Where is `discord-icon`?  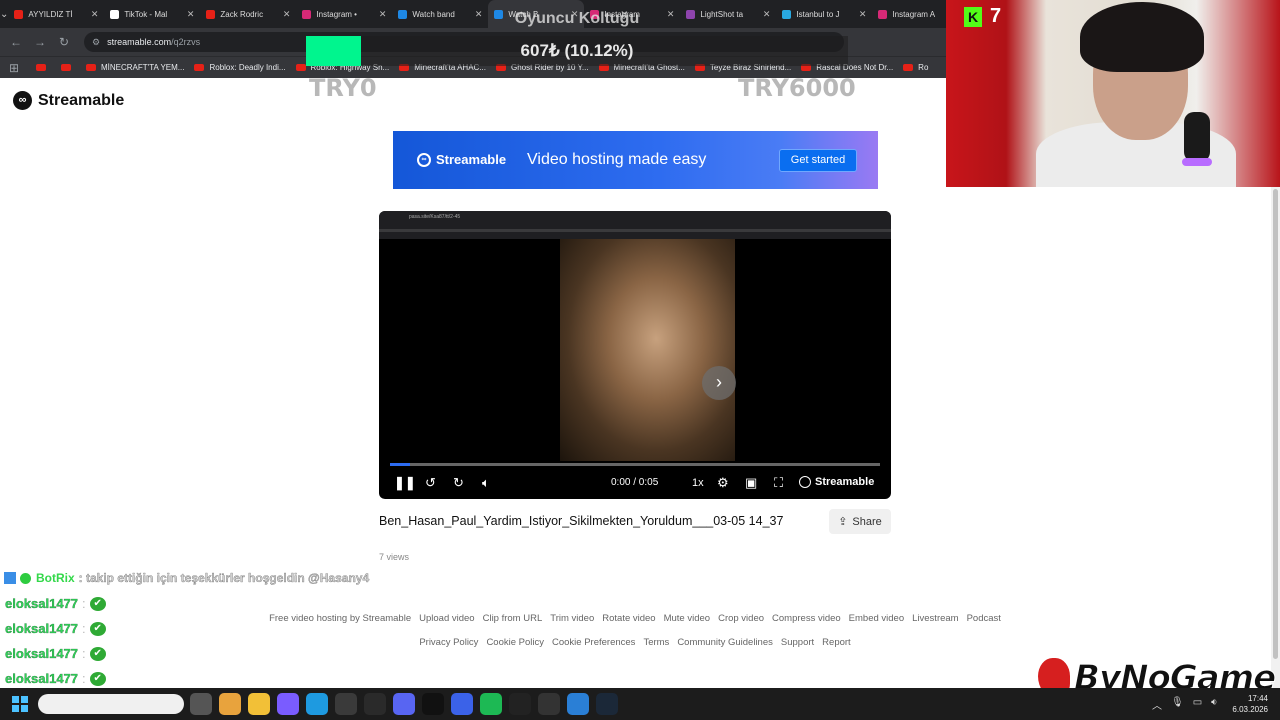
discord-icon is located at coordinates (404, 704).